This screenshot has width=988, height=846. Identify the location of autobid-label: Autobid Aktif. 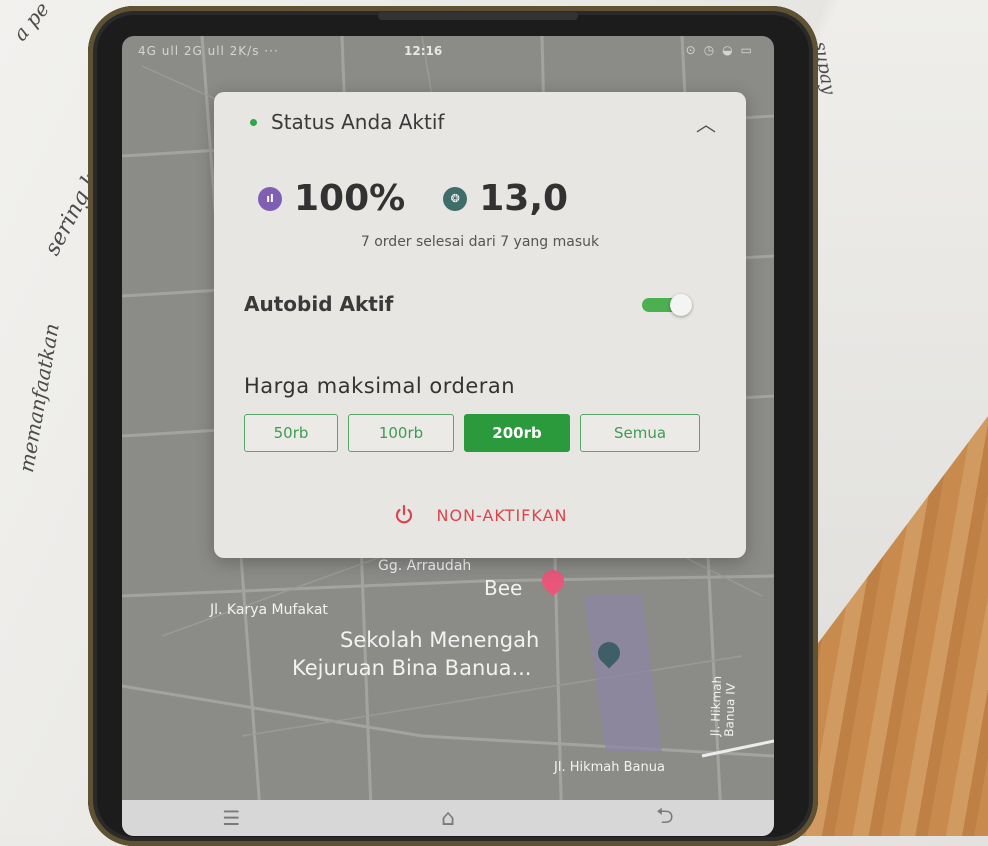
(319, 304).